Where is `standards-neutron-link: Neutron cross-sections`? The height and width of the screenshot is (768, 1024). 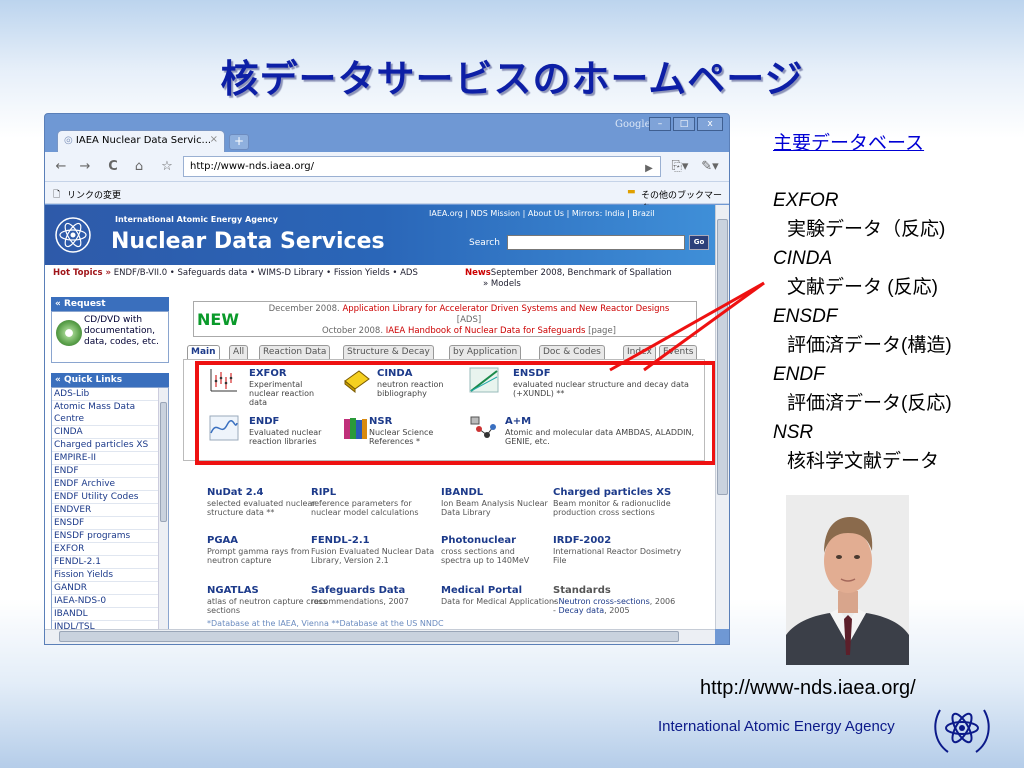
standards-neutron-link: Neutron cross-sections is located at coordinates (603, 601).